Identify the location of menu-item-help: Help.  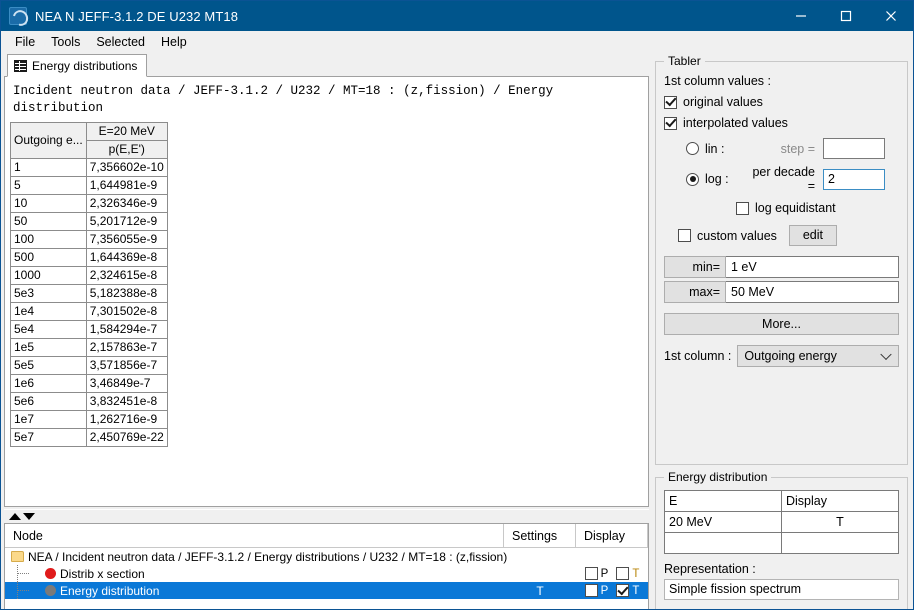
(174, 42).